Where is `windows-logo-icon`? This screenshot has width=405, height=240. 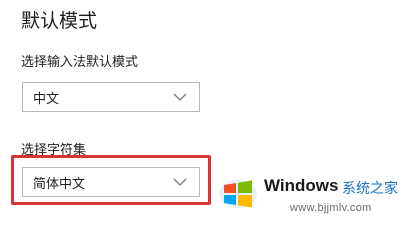
windows-logo-icon is located at coordinates (238, 195).